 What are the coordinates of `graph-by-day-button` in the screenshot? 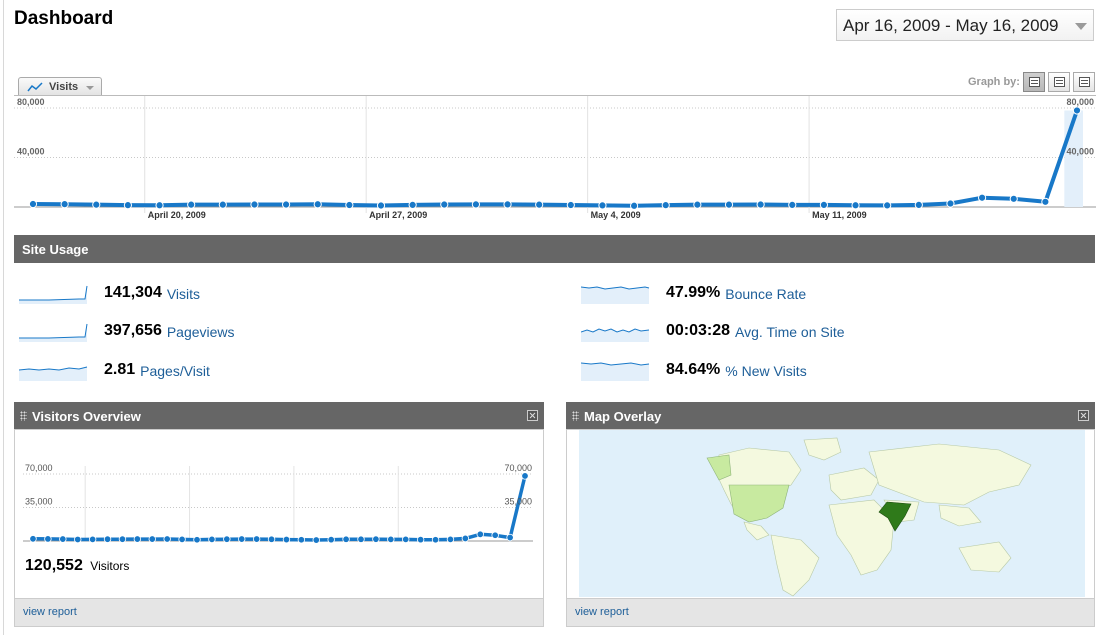 It's located at (1034, 82).